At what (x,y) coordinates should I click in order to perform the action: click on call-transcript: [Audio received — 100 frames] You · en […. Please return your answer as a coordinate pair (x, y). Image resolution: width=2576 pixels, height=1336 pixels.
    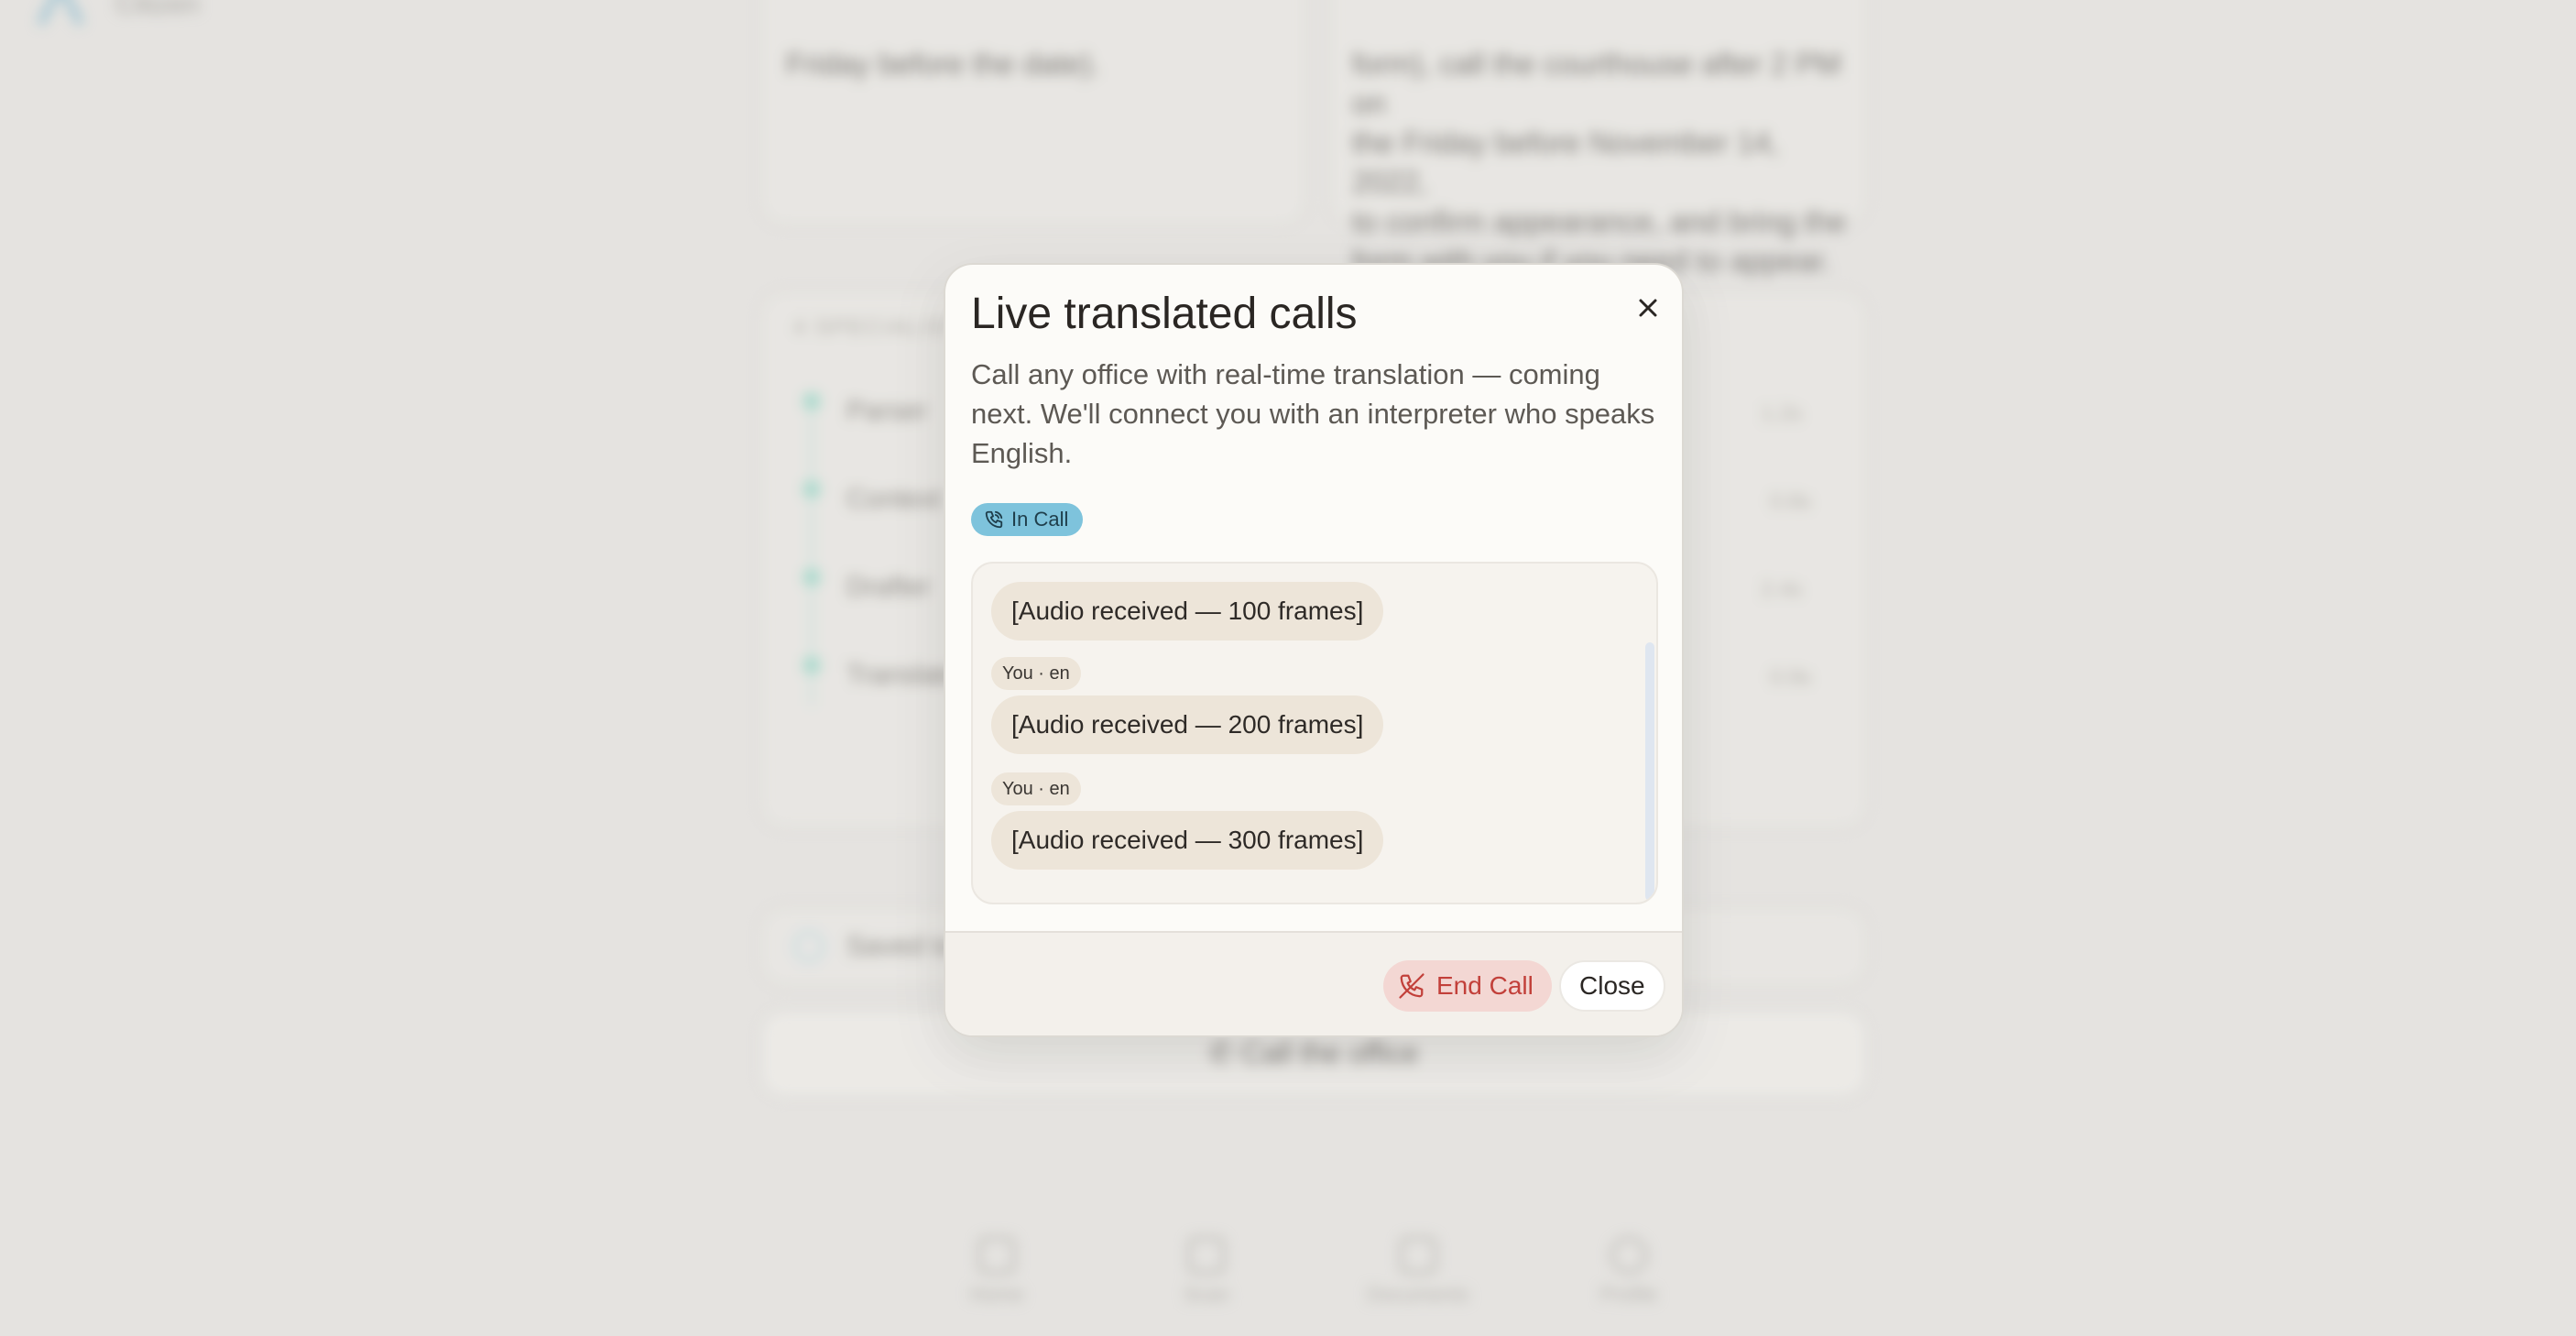
    Looking at the image, I should click on (1315, 733).